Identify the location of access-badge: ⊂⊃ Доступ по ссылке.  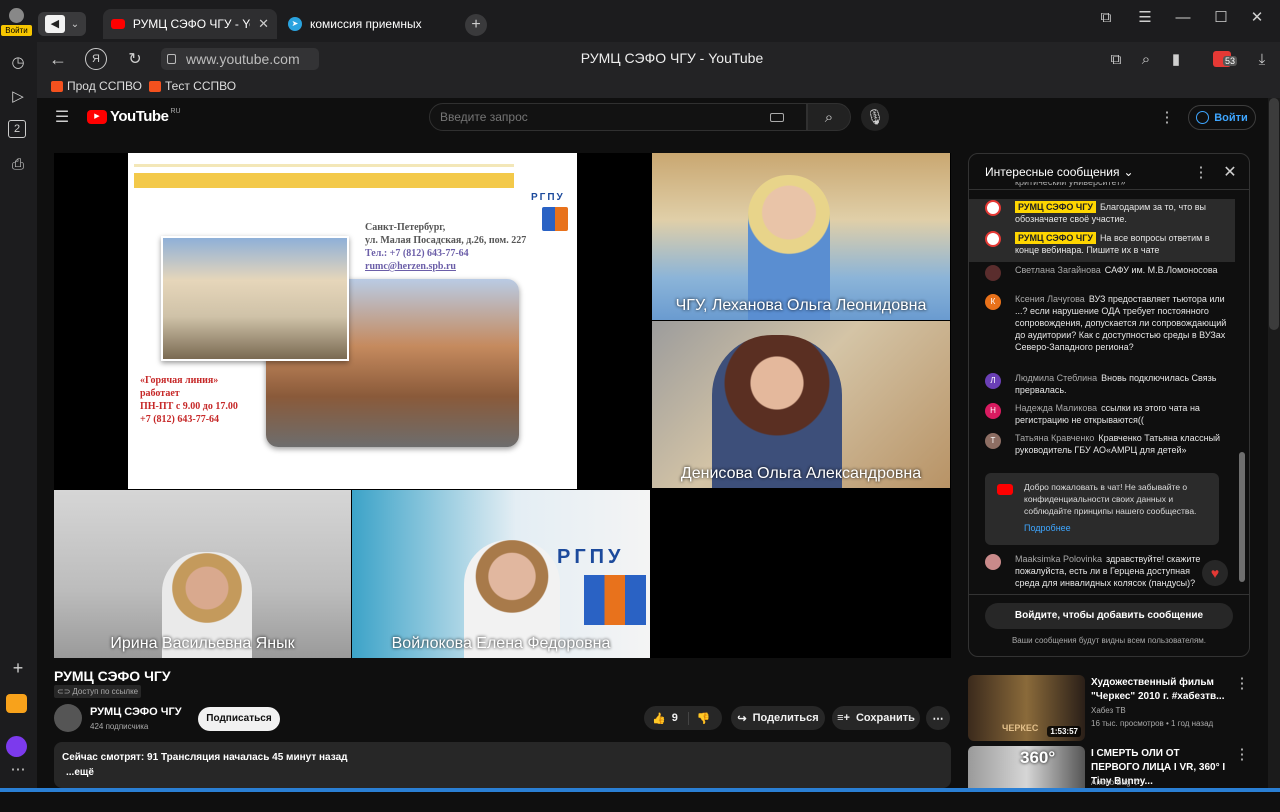
(98, 691).